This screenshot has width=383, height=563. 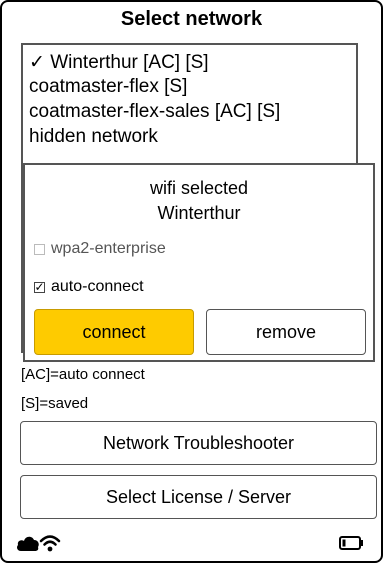 I want to click on page-title: Select network, so click(x=191, y=19).